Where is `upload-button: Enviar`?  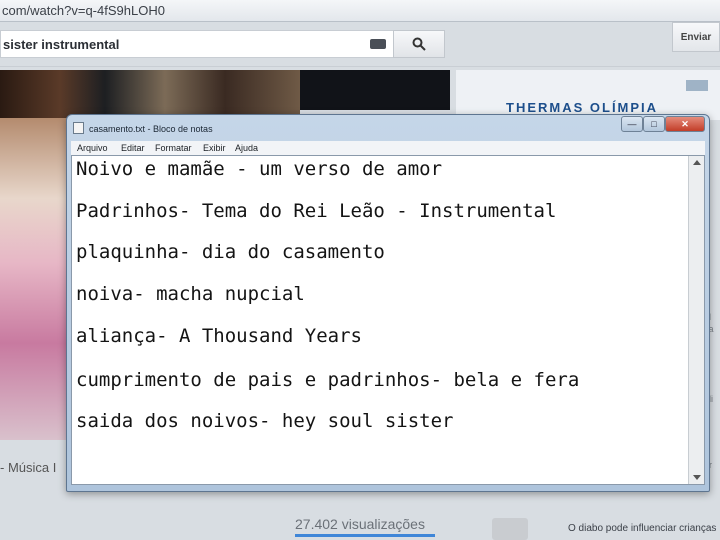
upload-button: Enviar is located at coordinates (696, 37).